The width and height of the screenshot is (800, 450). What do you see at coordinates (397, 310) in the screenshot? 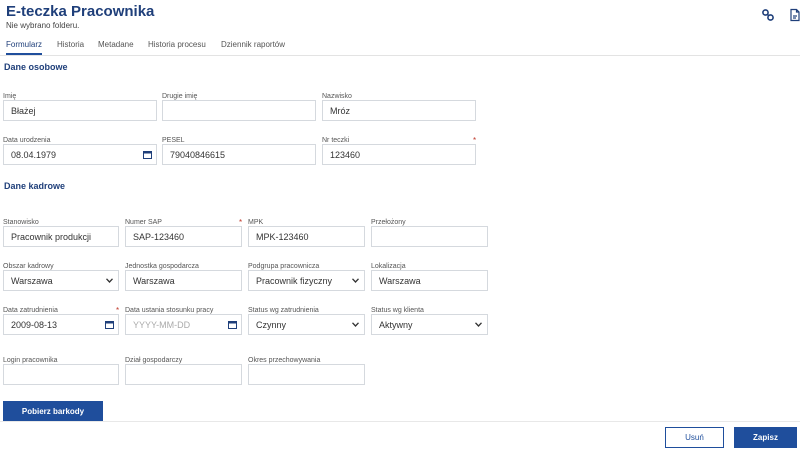
I see `status-klienta-label: Status wg klienta` at bounding box center [397, 310].